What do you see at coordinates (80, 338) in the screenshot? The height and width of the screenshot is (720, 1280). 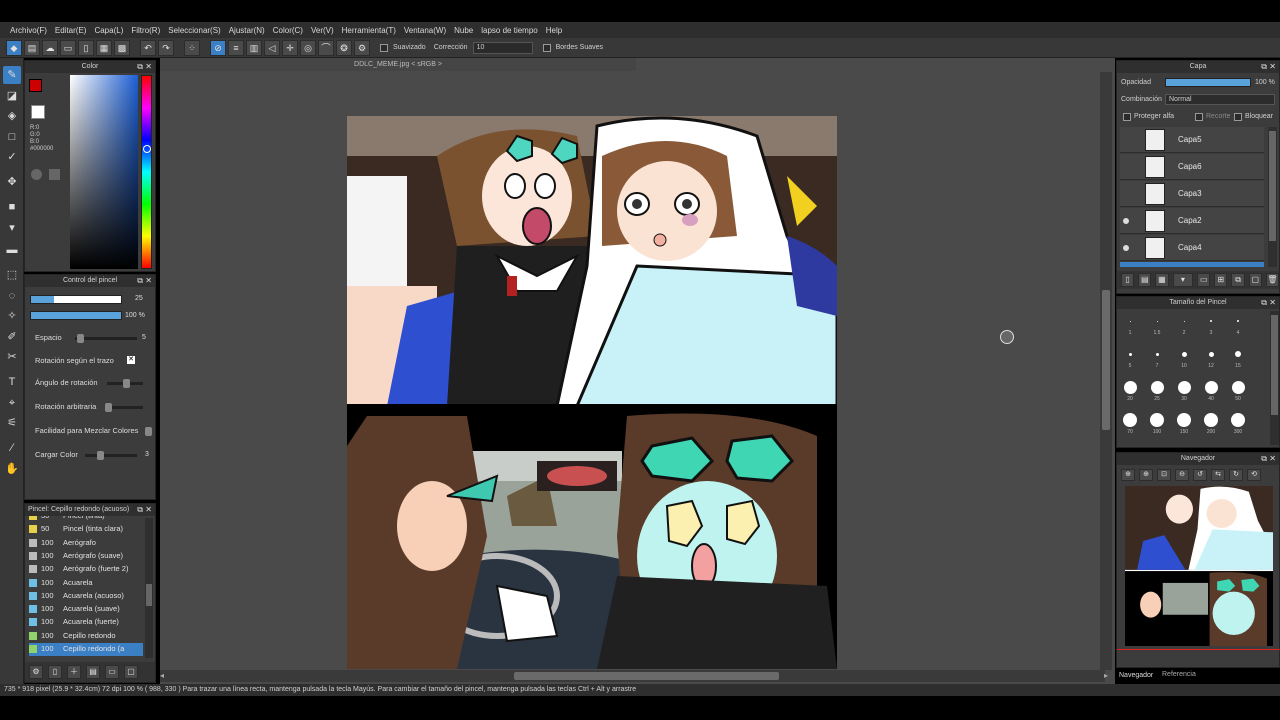 I see `spacing-knob` at bounding box center [80, 338].